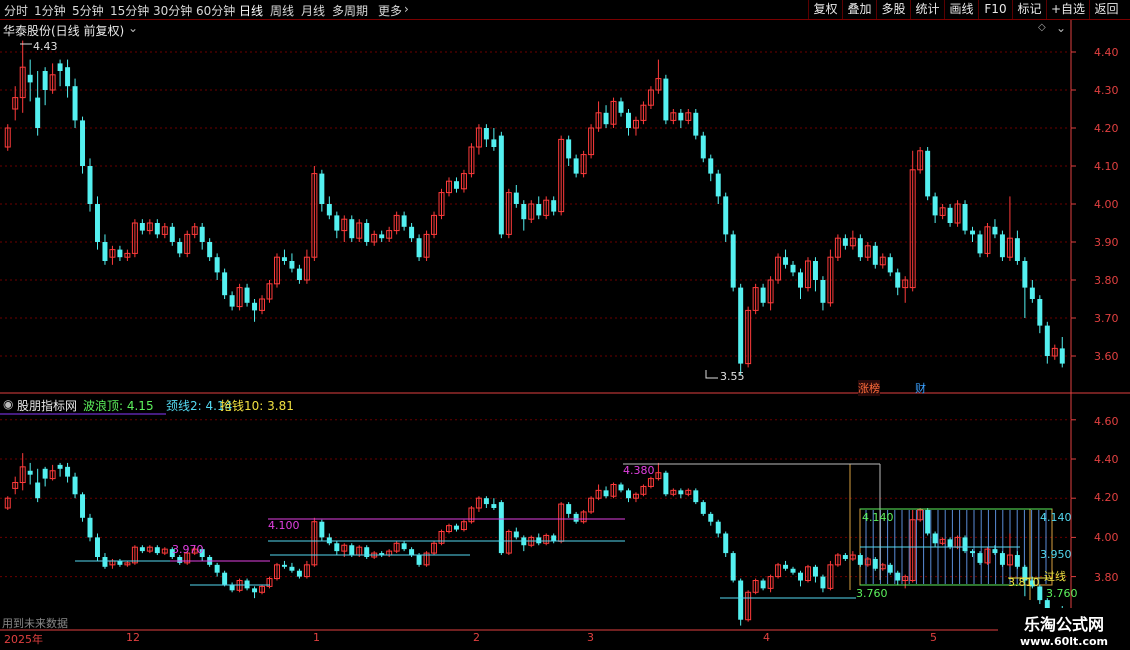  What do you see at coordinates (129, 10) in the screenshot?
I see `tf-15min: 15分钟` at bounding box center [129, 10].